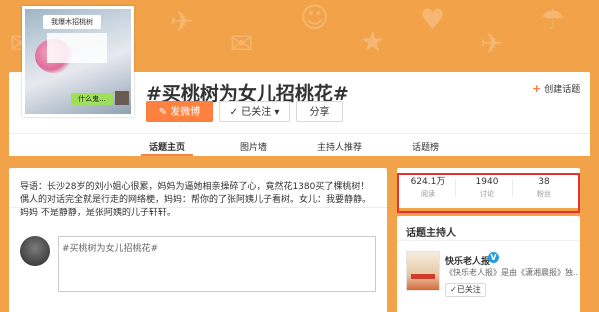 The width and height of the screenshot is (599, 312). Describe the element at coordinates (467, 260) in the screenshot. I see `host-name: 快乐老人报` at that location.